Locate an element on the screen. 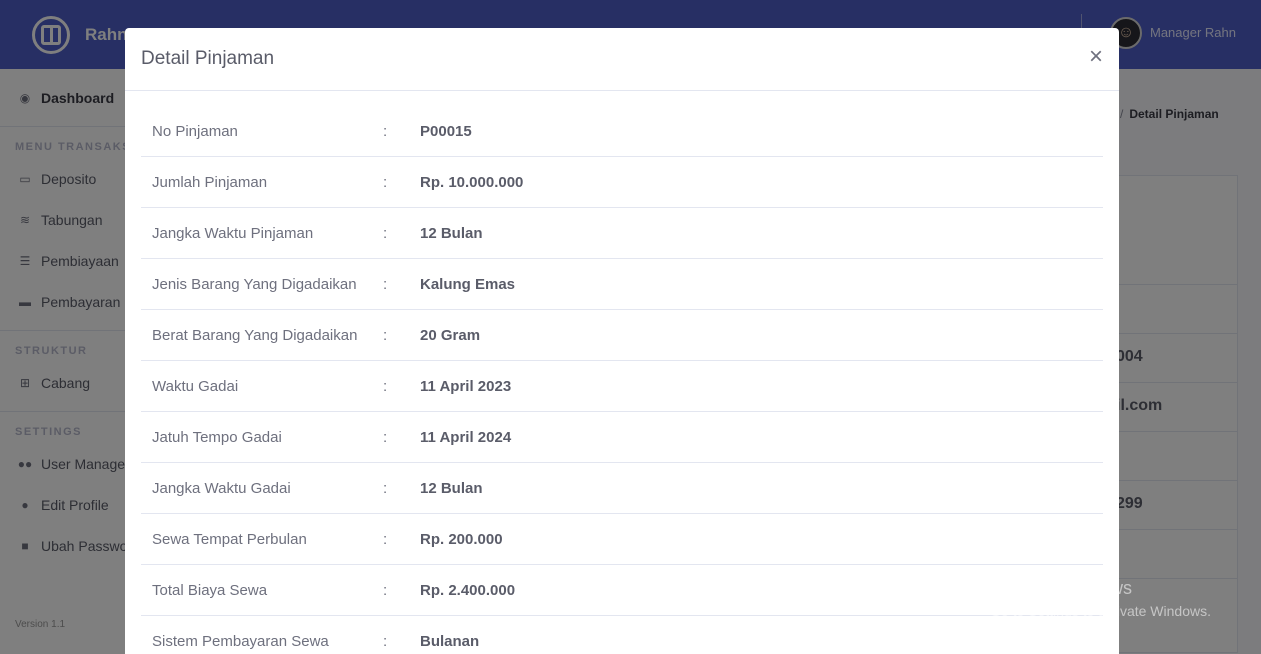 This screenshot has height=654, width=1261. row-value: P00015 is located at coordinates (446, 131).